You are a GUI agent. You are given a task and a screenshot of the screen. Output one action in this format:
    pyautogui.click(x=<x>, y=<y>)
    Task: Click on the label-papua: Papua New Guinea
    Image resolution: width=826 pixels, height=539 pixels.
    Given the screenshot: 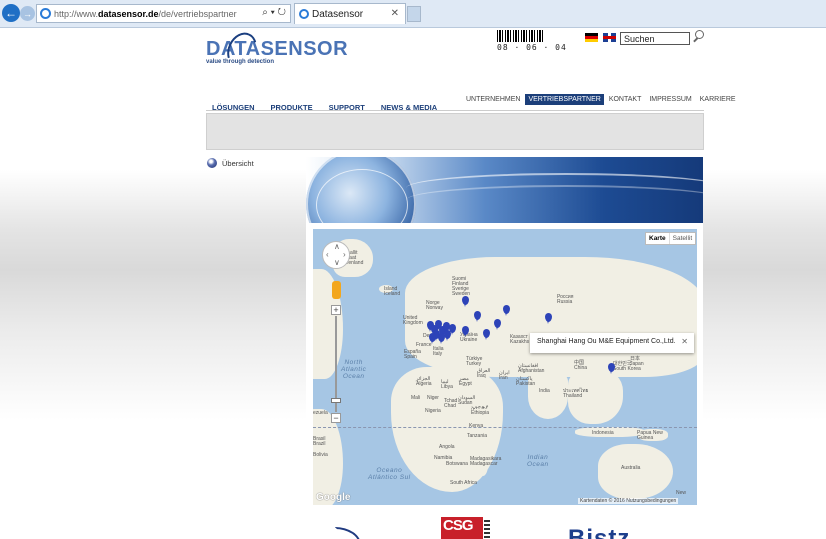 What is the action you would take?
    pyautogui.click(x=650, y=435)
    